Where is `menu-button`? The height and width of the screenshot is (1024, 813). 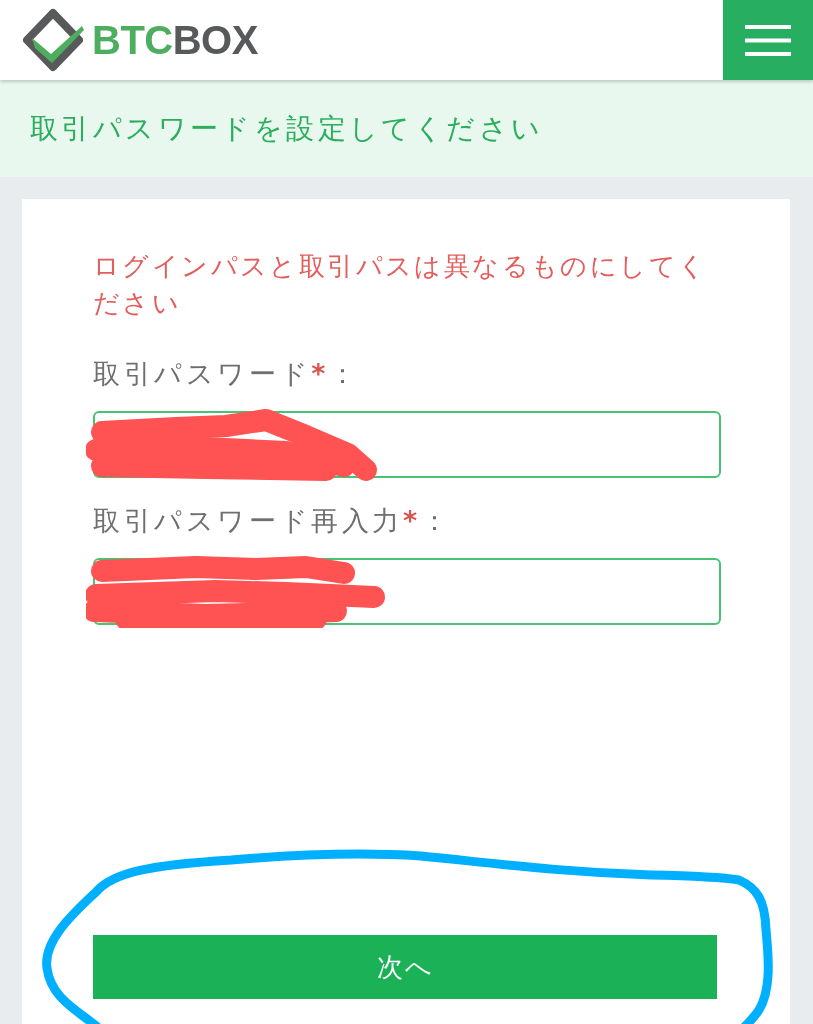
menu-button is located at coordinates (768, 40).